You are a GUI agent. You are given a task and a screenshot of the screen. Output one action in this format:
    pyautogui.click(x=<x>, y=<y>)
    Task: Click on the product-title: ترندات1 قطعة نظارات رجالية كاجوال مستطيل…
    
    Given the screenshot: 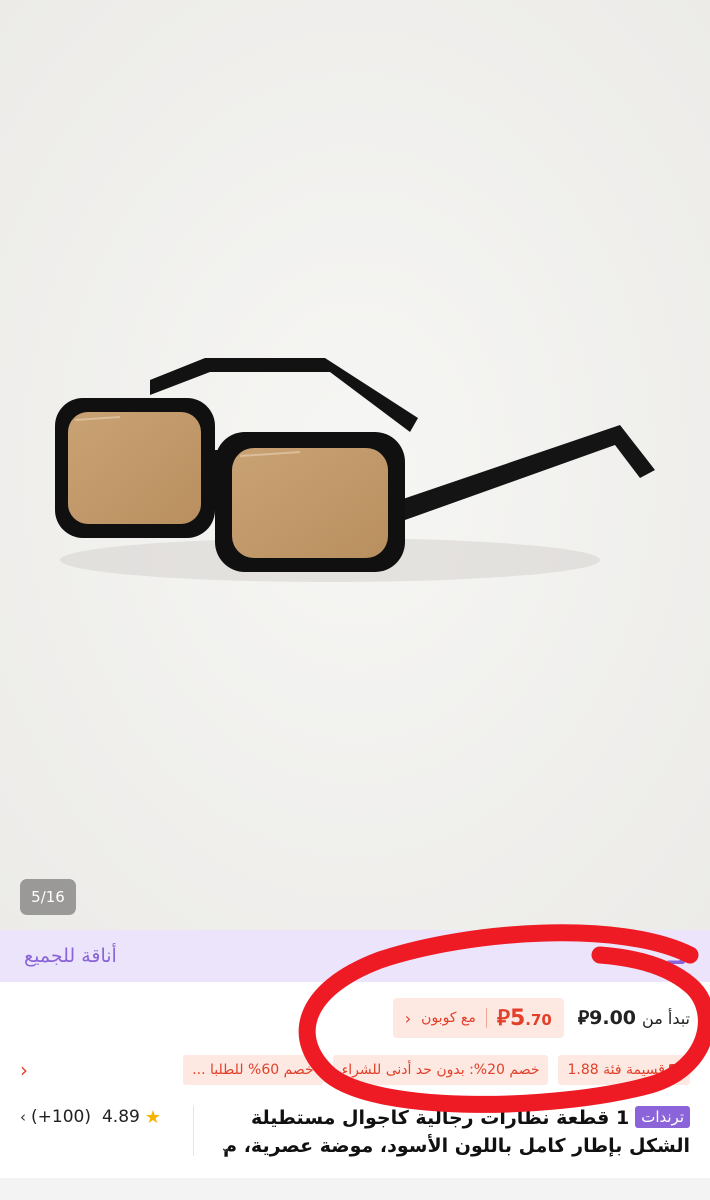 What is the action you would take?
    pyautogui.click(x=455, y=1132)
    